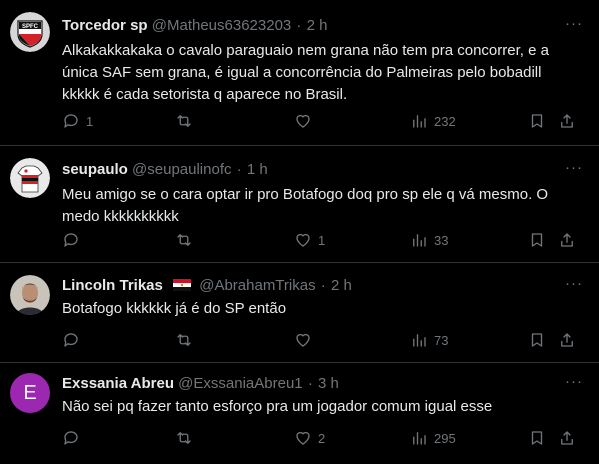  I want to click on views-button: 33, so click(429, 240).